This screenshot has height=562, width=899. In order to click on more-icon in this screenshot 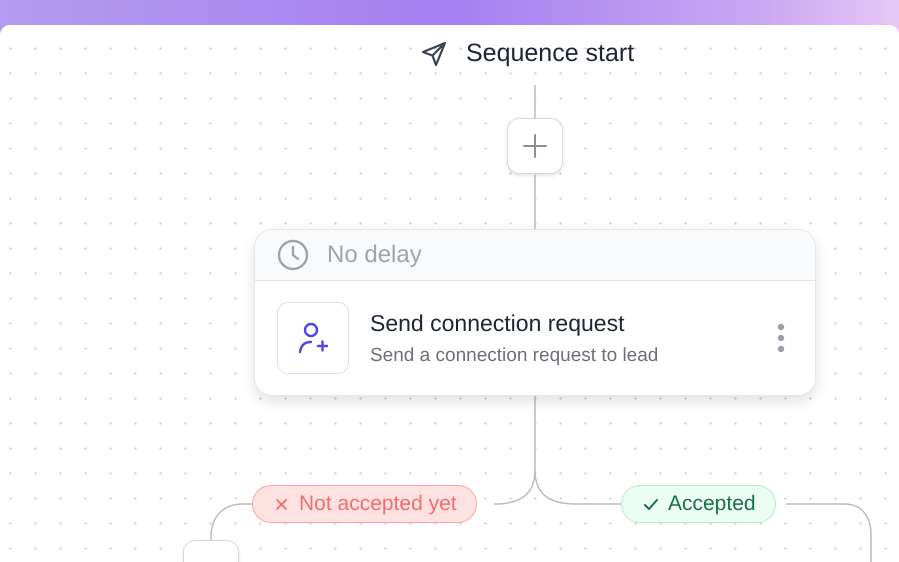, I will do `click(781, 338)`.